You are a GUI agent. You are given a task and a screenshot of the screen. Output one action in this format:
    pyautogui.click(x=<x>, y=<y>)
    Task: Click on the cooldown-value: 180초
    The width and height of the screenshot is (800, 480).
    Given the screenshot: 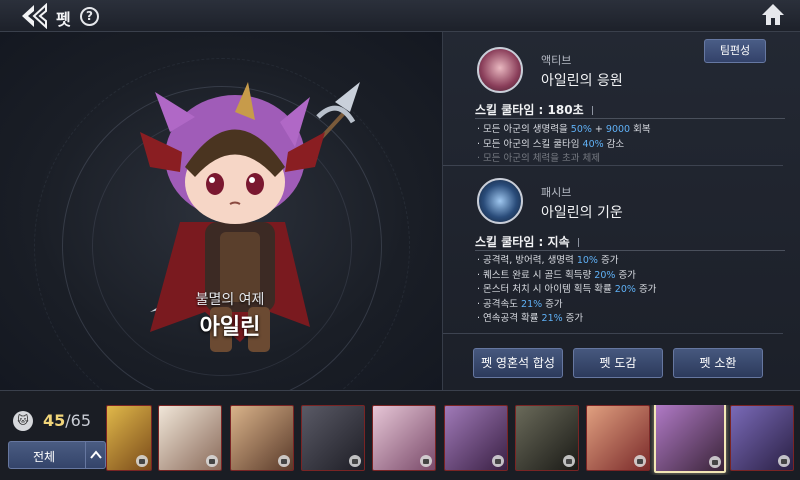 What is the action you would take?
    pyautogui.click(x=565, y=110)
    